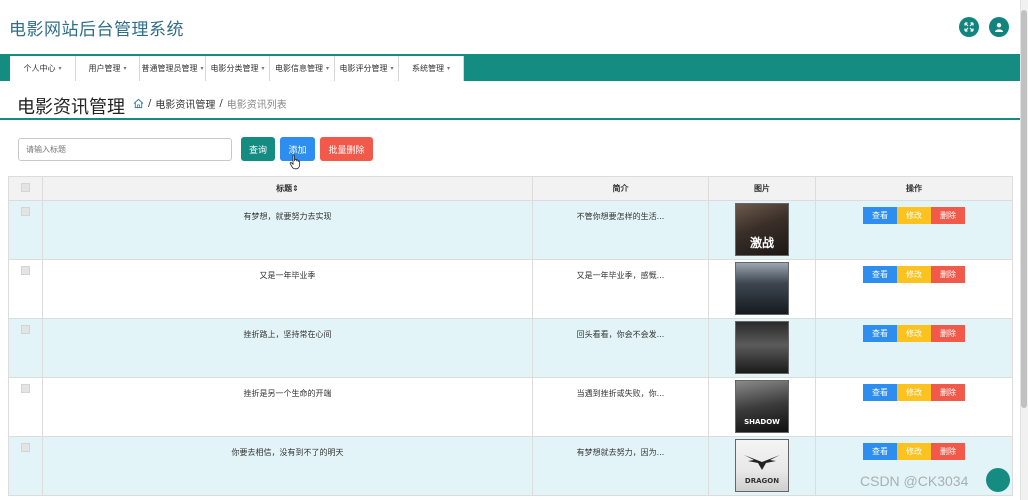 Image resolution: width=1028 pixels, height=500 pixels. I want to click on page-title: 电影资讯管理, so click(71, 107).